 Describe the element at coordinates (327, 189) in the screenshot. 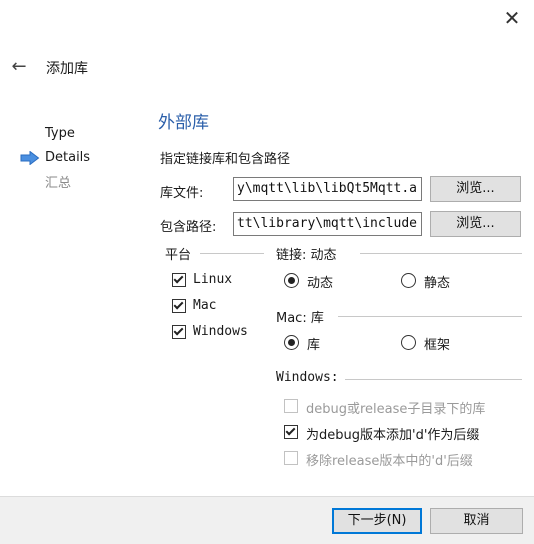

I see `library-file-input: y\mqtt\lib\libQt5Mqtt.a` at that location.